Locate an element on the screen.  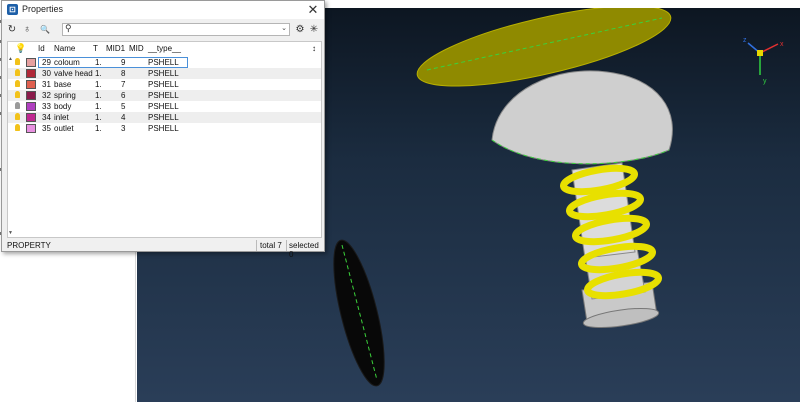
cell-name: inlet is located at coordinates (61, 118).